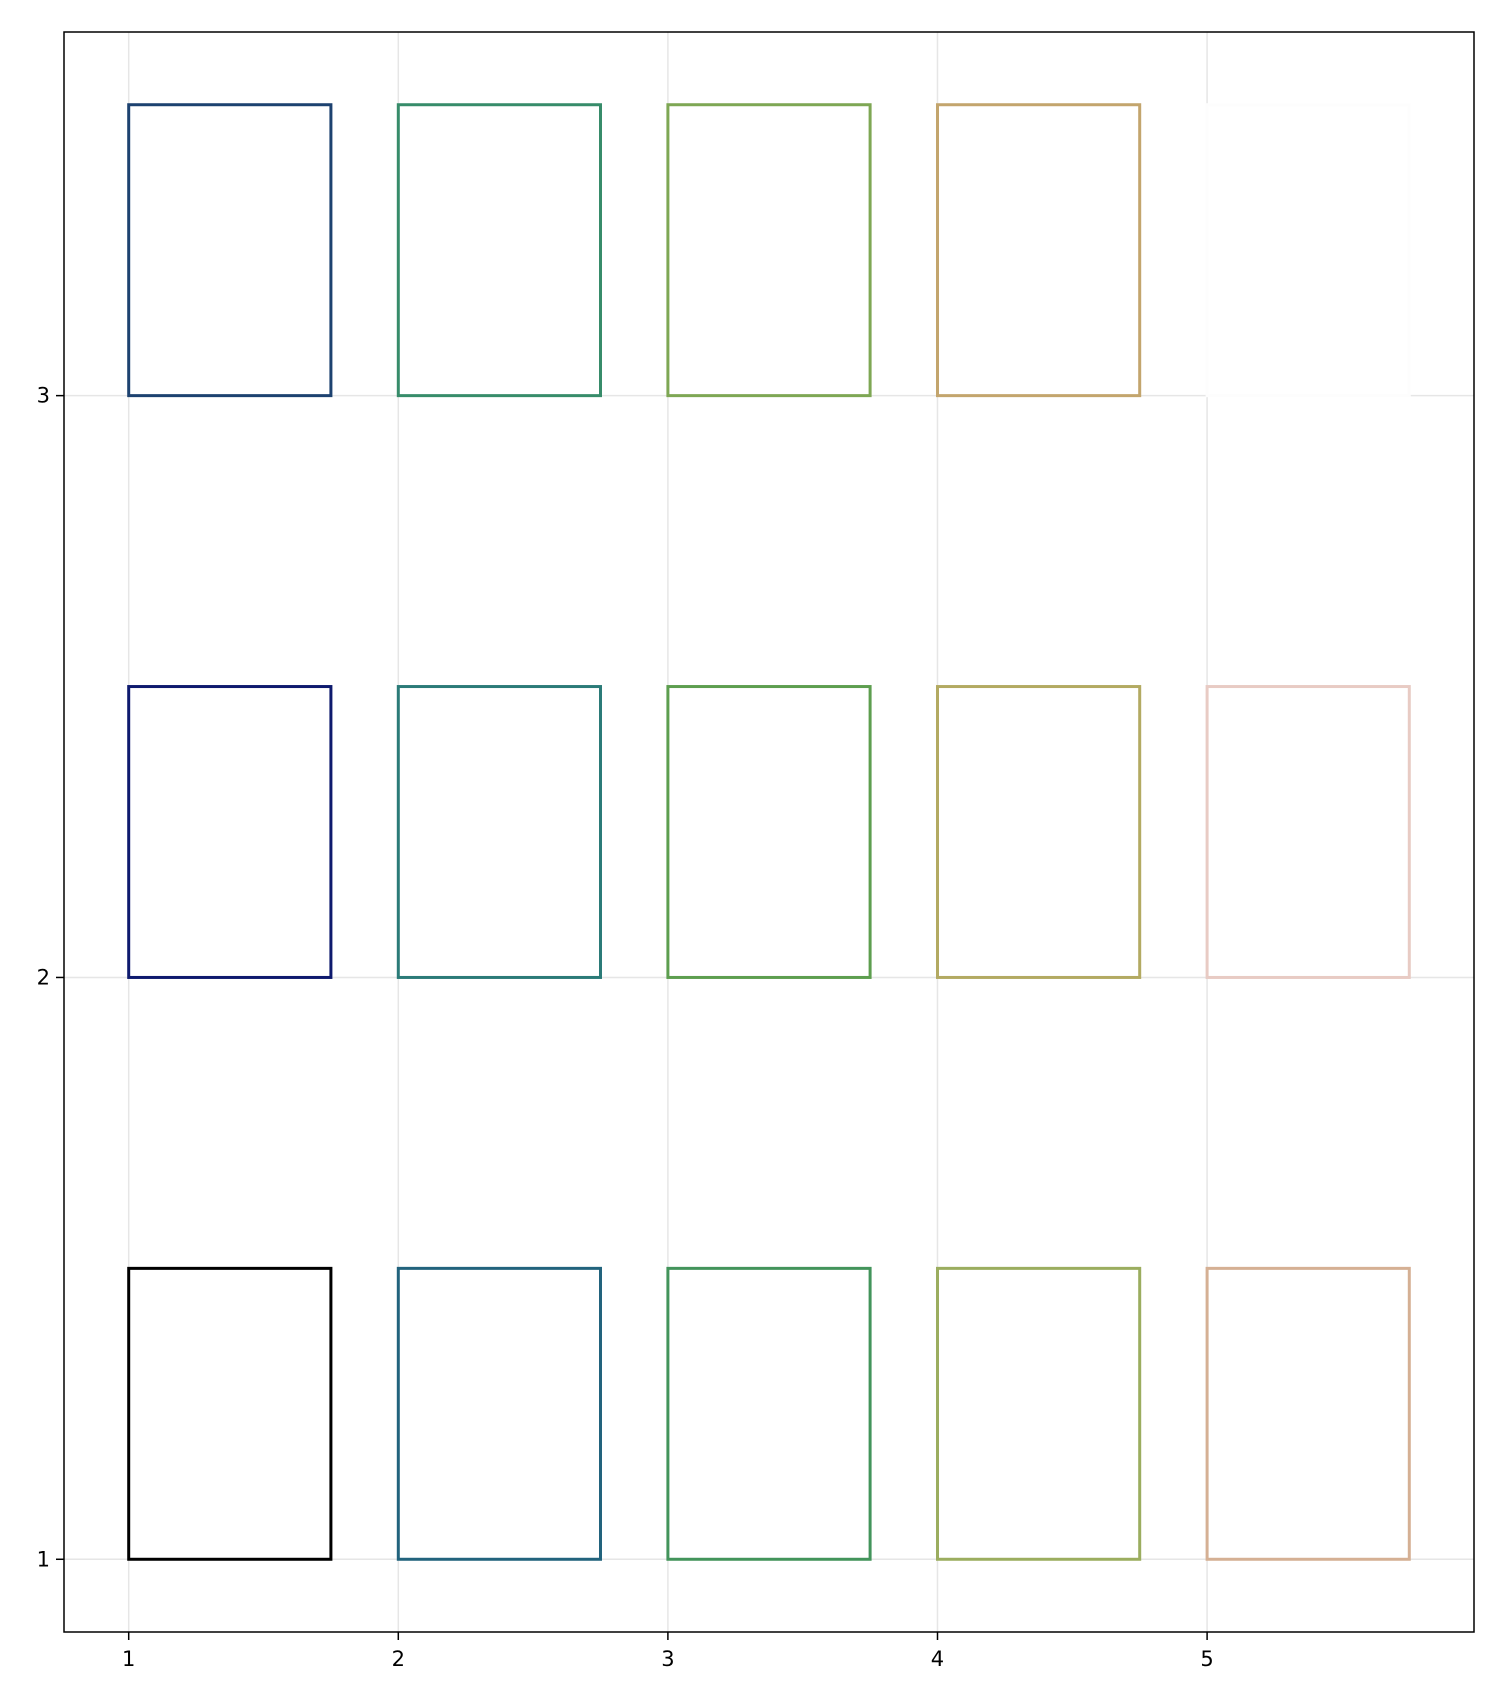 The height and width of the screenshot is (1700, 1500). Describe the element at coordinates (43, 396) in the screenshot. I see `y-tick-label: 3` at that location.